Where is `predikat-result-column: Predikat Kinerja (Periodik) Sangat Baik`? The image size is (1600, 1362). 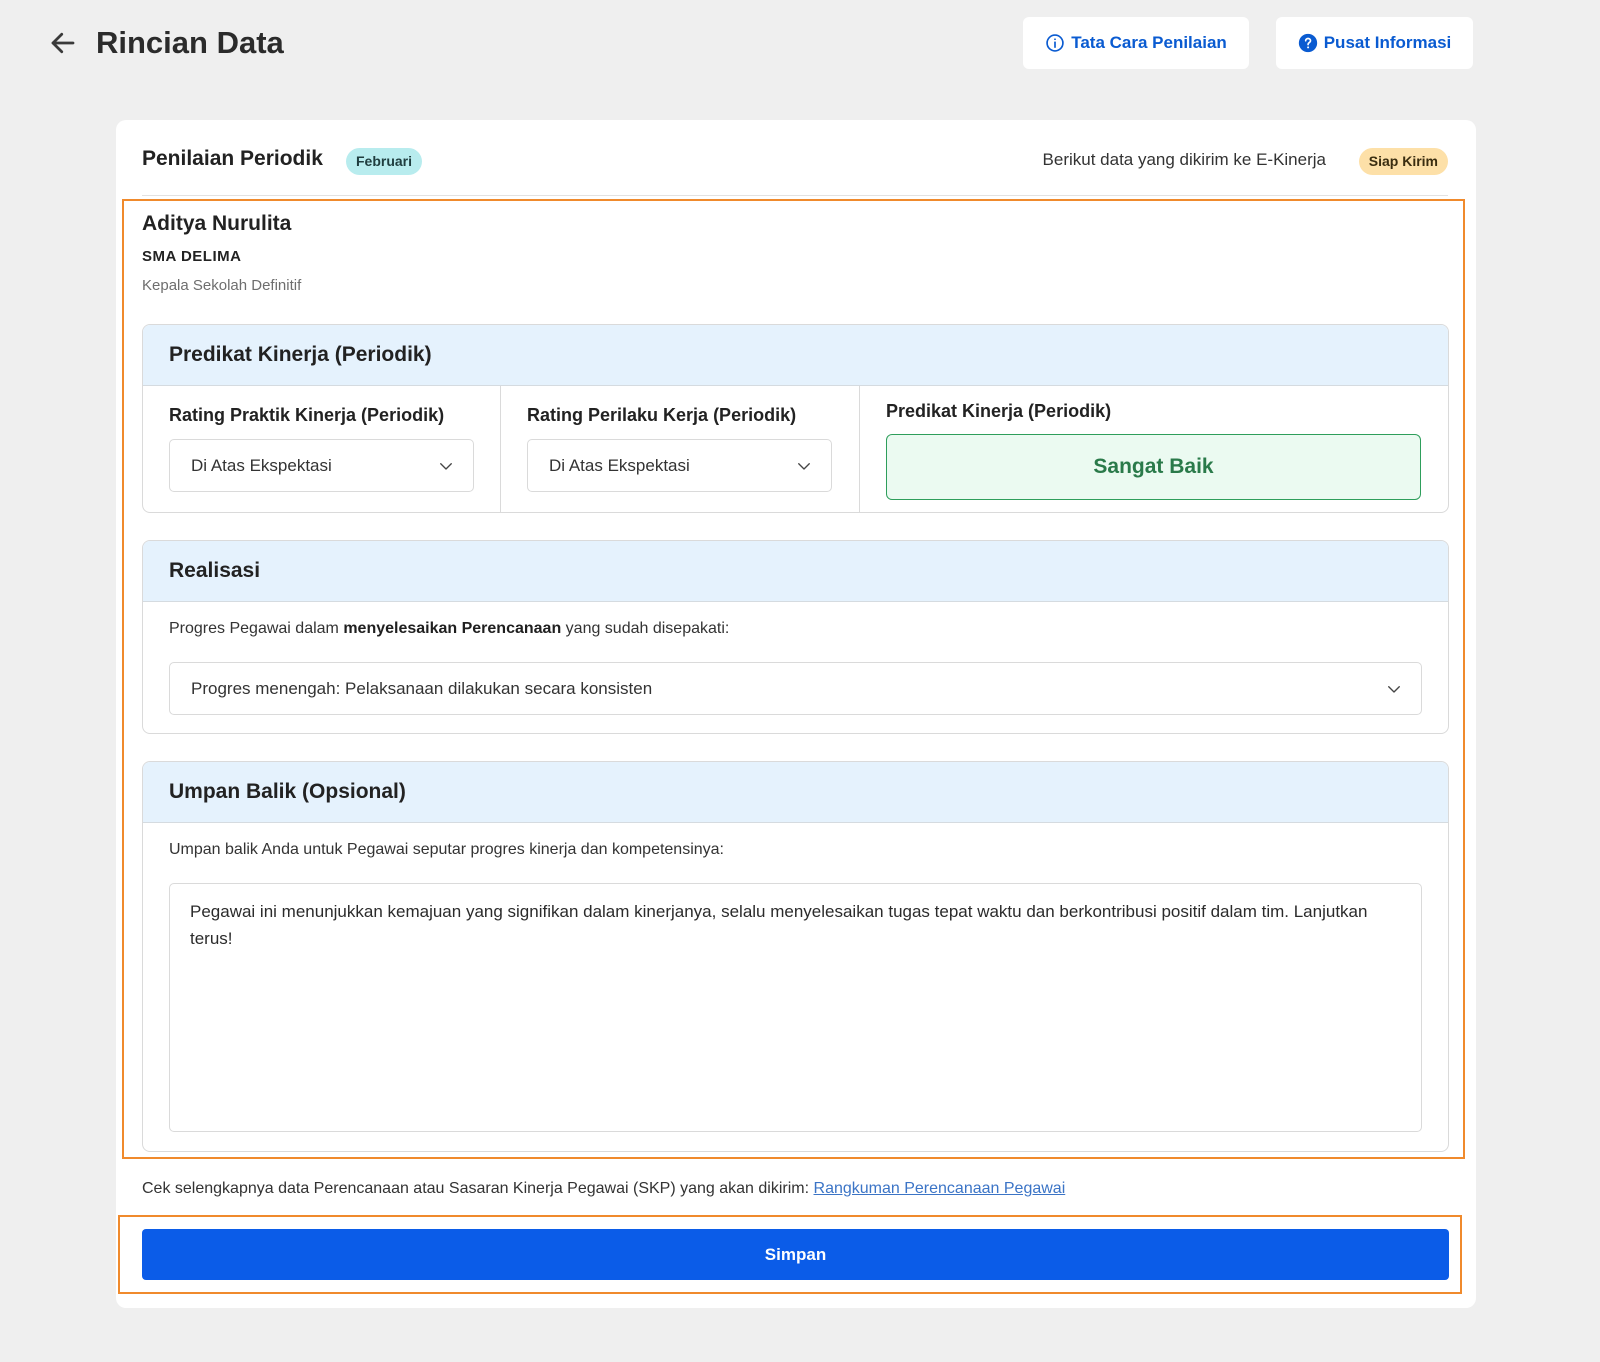
predikat-result-column: Predikat Kinerja (Periodik) Sangat Baik is located at coordinates (1154, 449).